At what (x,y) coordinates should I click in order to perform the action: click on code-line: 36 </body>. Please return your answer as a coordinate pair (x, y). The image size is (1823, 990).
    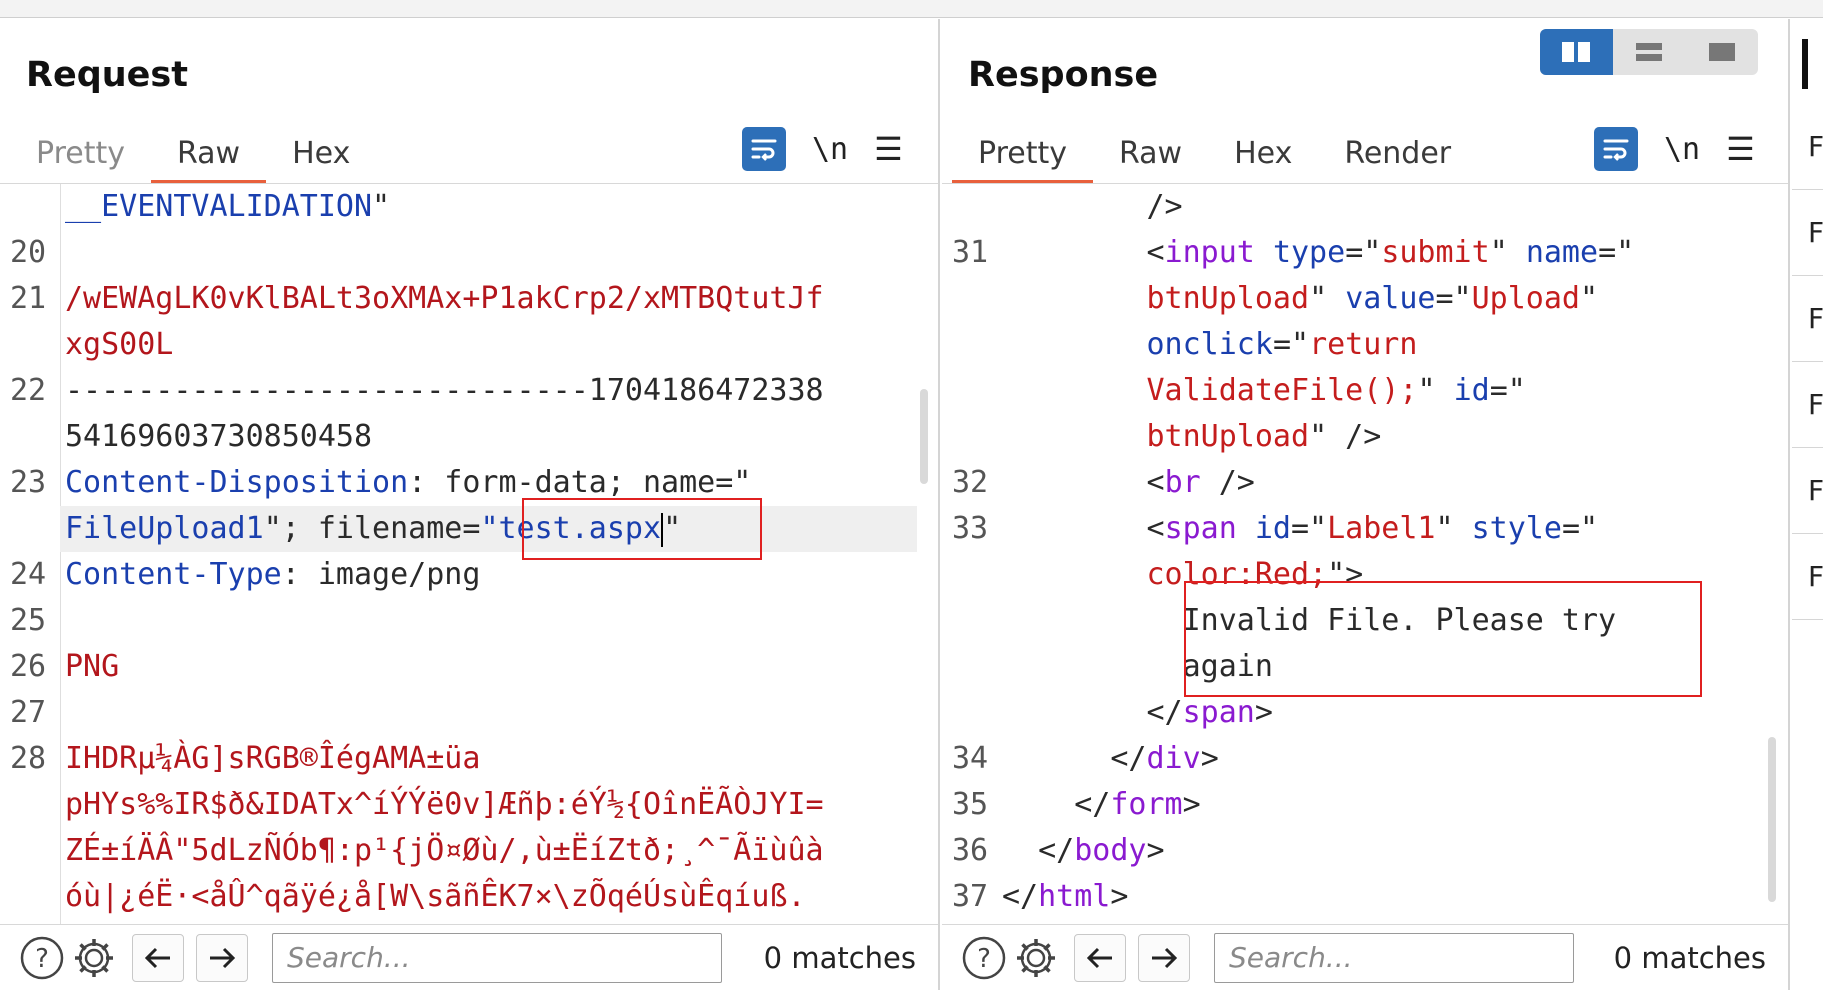
    Looking at the image, I should click on (1365, 851).